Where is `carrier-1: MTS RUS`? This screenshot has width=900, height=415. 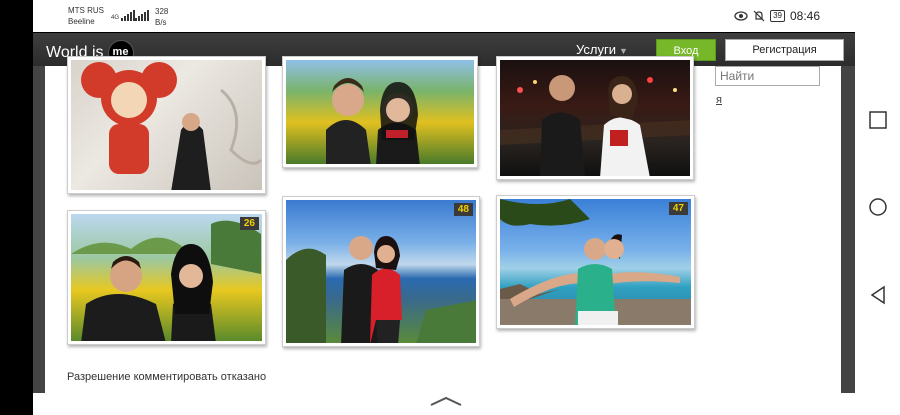 carrier-1: MTS RUS is located at coordinates (86, 10).